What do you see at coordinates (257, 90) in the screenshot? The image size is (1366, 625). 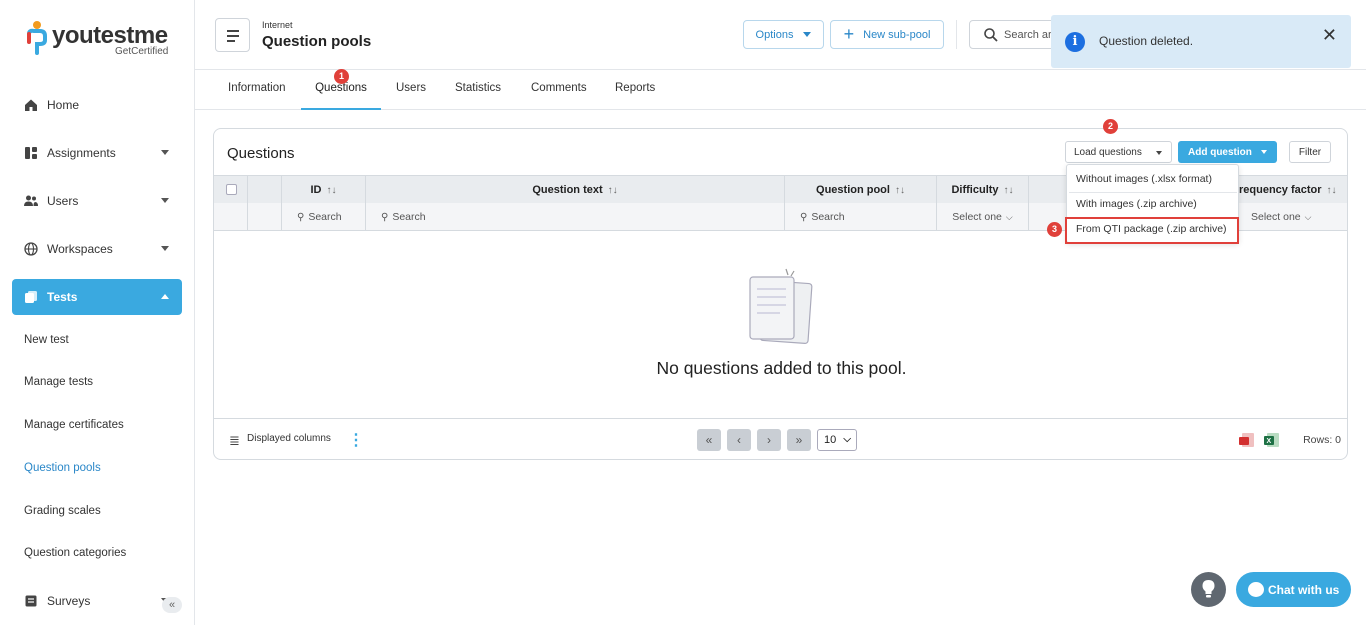 I see `tab-information: Information` at bounding box center [257, 90].